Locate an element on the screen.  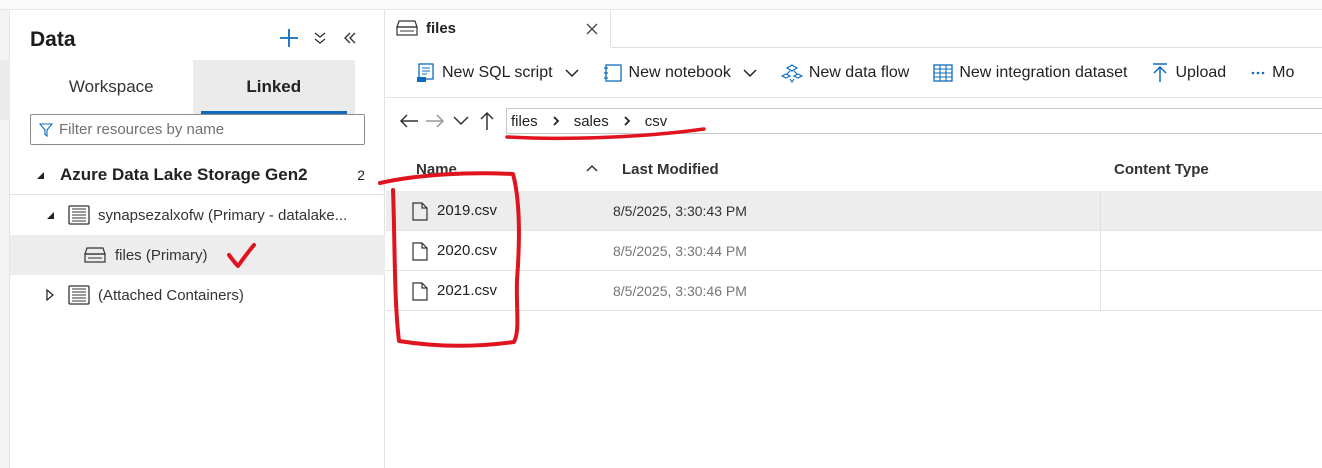
file-last-modified: 8/5/2025, 3:30:44 PM is located at coordinates (680, 251).